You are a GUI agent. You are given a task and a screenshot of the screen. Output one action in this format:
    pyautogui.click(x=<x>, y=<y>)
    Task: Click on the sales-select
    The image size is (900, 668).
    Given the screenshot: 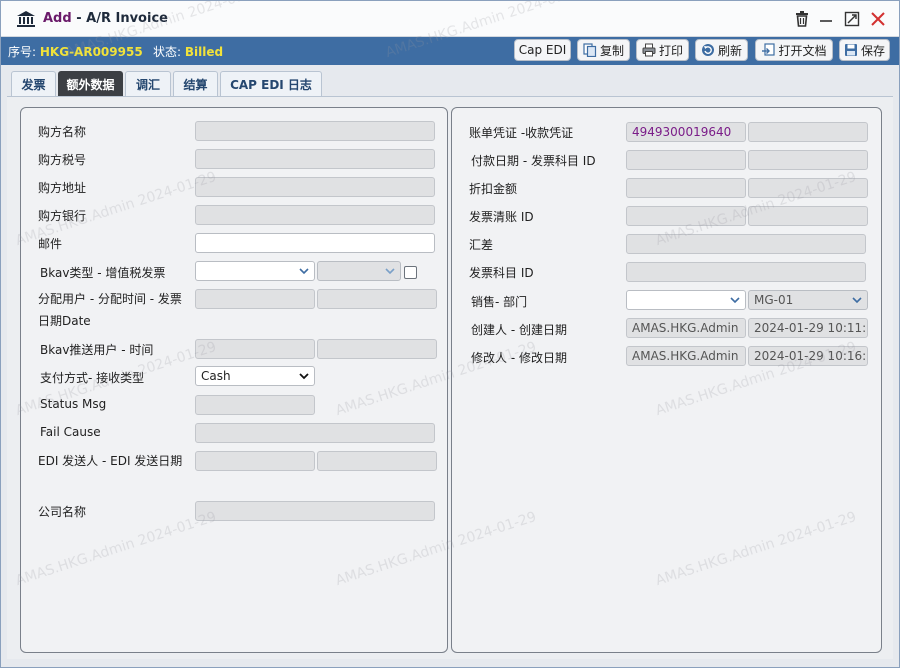 What is the action you would take?
    pyautogui.click(x=686, y=300)
    